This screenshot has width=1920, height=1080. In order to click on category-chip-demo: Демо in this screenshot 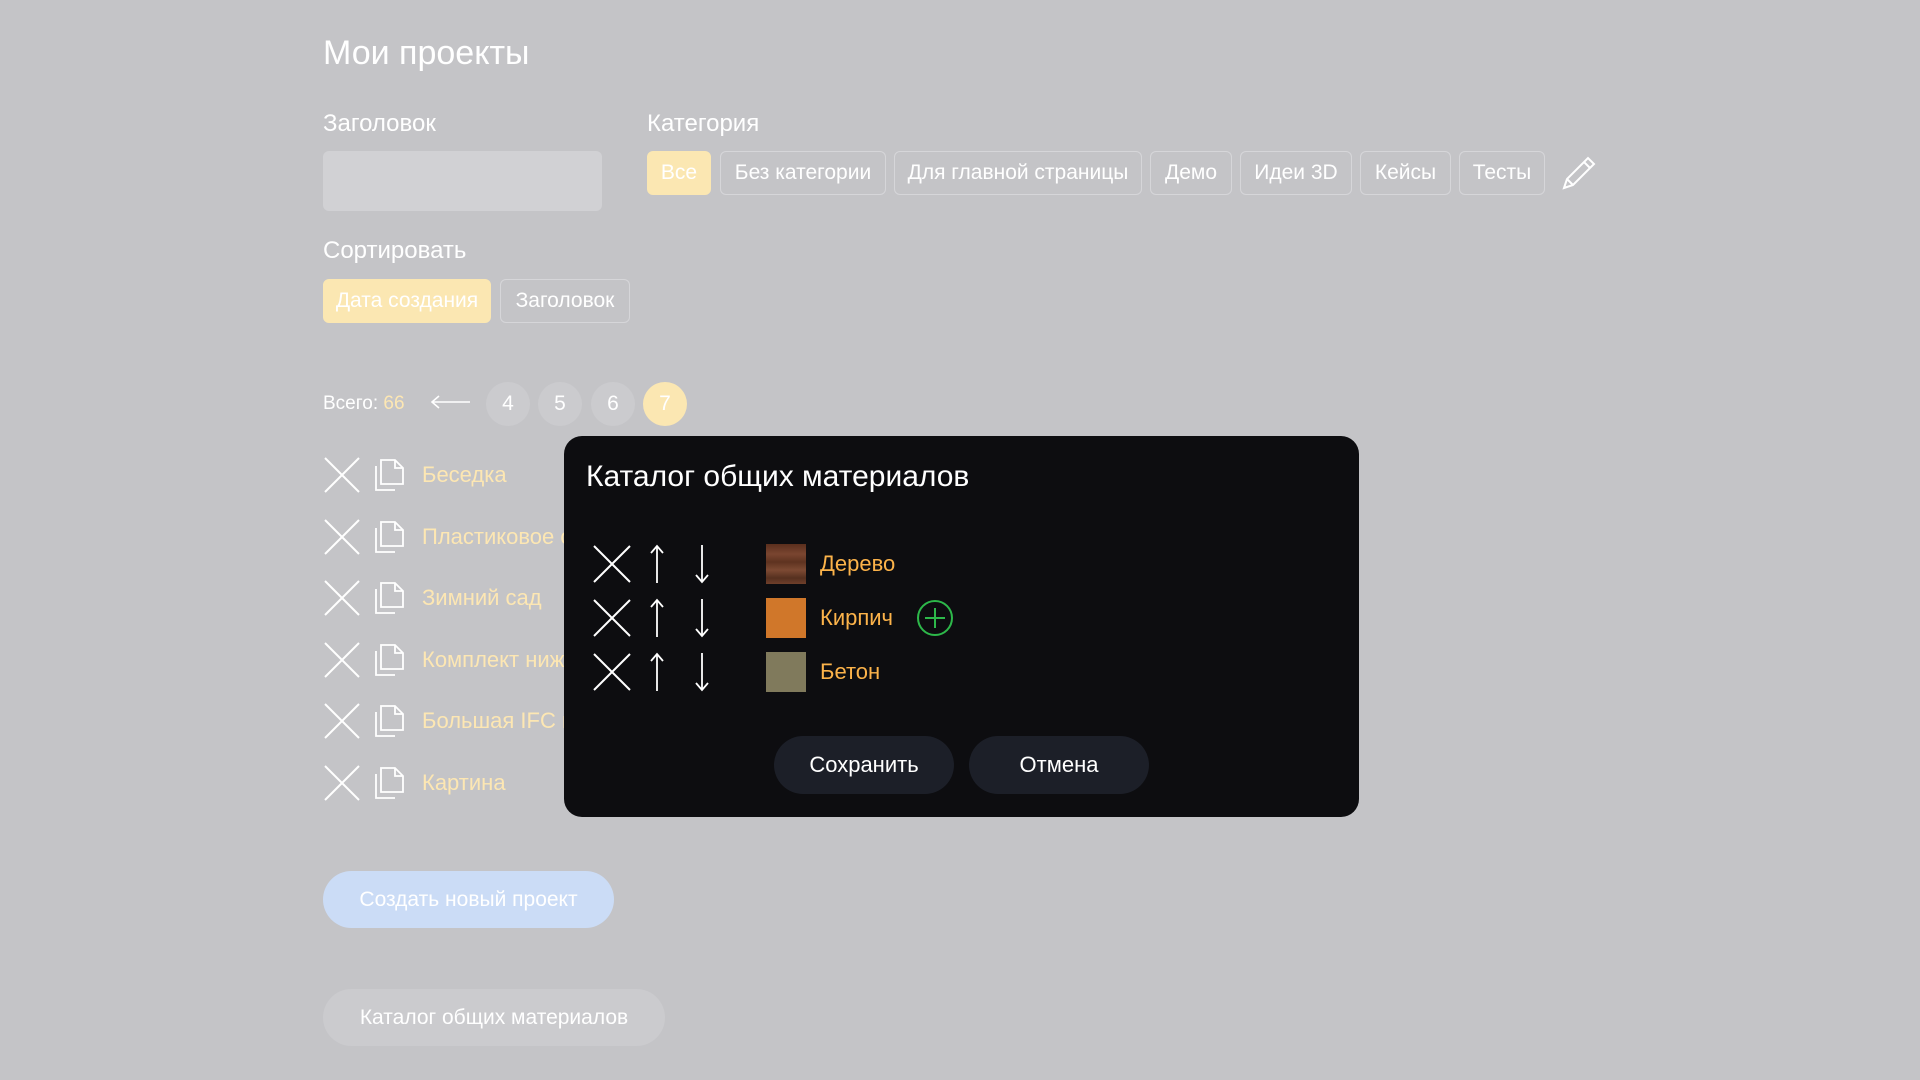, I will do `click(1191, 173)`.